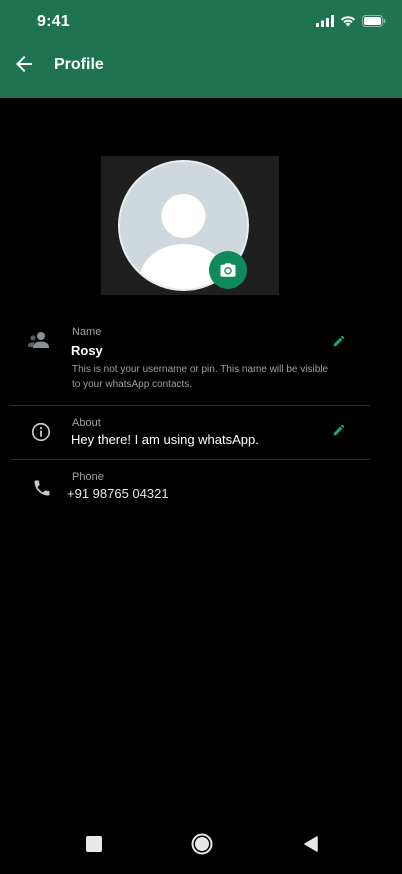  Describe the element at coordinates (165, 439) in the screenshot. I see `about-value: Hey there! I am using whatsApp.` at that location.